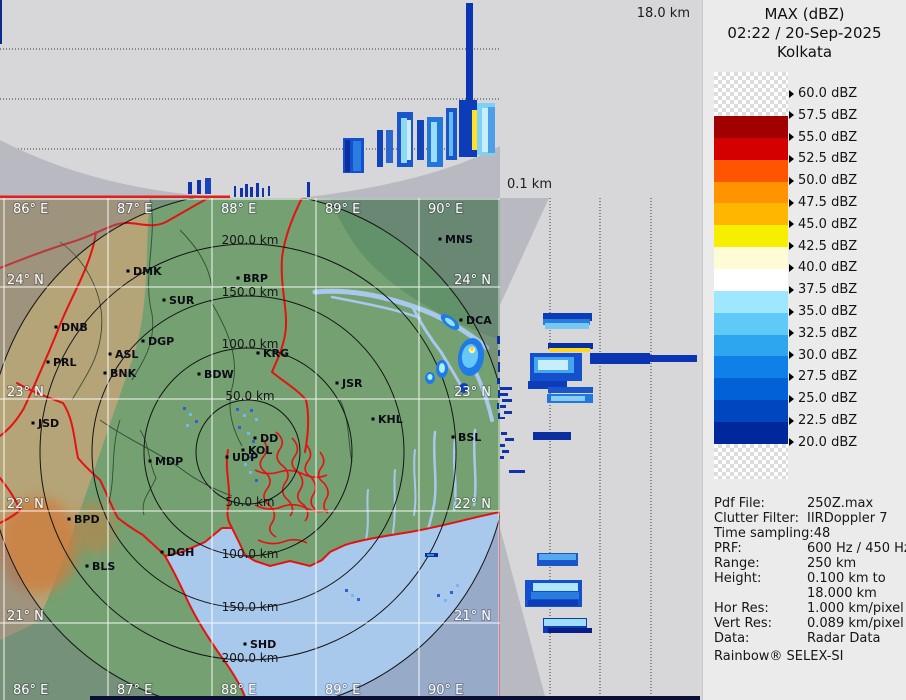 The image size is (906, 700). What do you see at coordinates (828, 181) in the screenshot?
I see `scale-value-label: 50.0 dBZ` at bounding box center [828, 181].